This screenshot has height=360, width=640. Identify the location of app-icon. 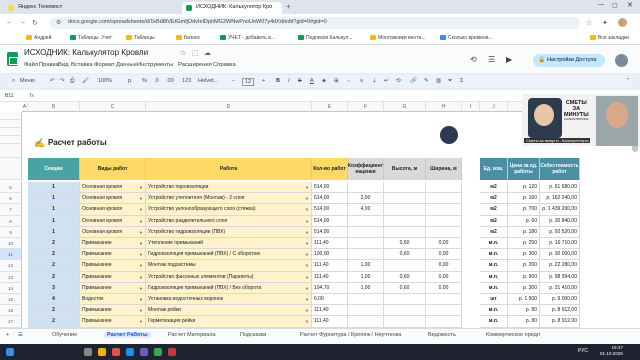
(144, 352).